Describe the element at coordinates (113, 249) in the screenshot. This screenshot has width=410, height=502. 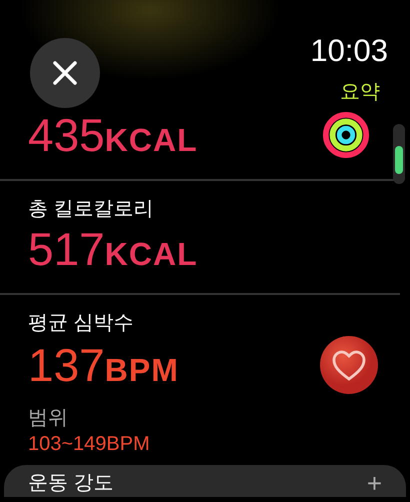
I see `metric-value: 517KCAL` at that location.